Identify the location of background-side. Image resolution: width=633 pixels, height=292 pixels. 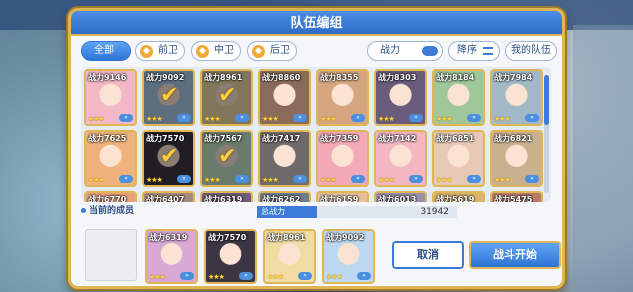
(603, 158).